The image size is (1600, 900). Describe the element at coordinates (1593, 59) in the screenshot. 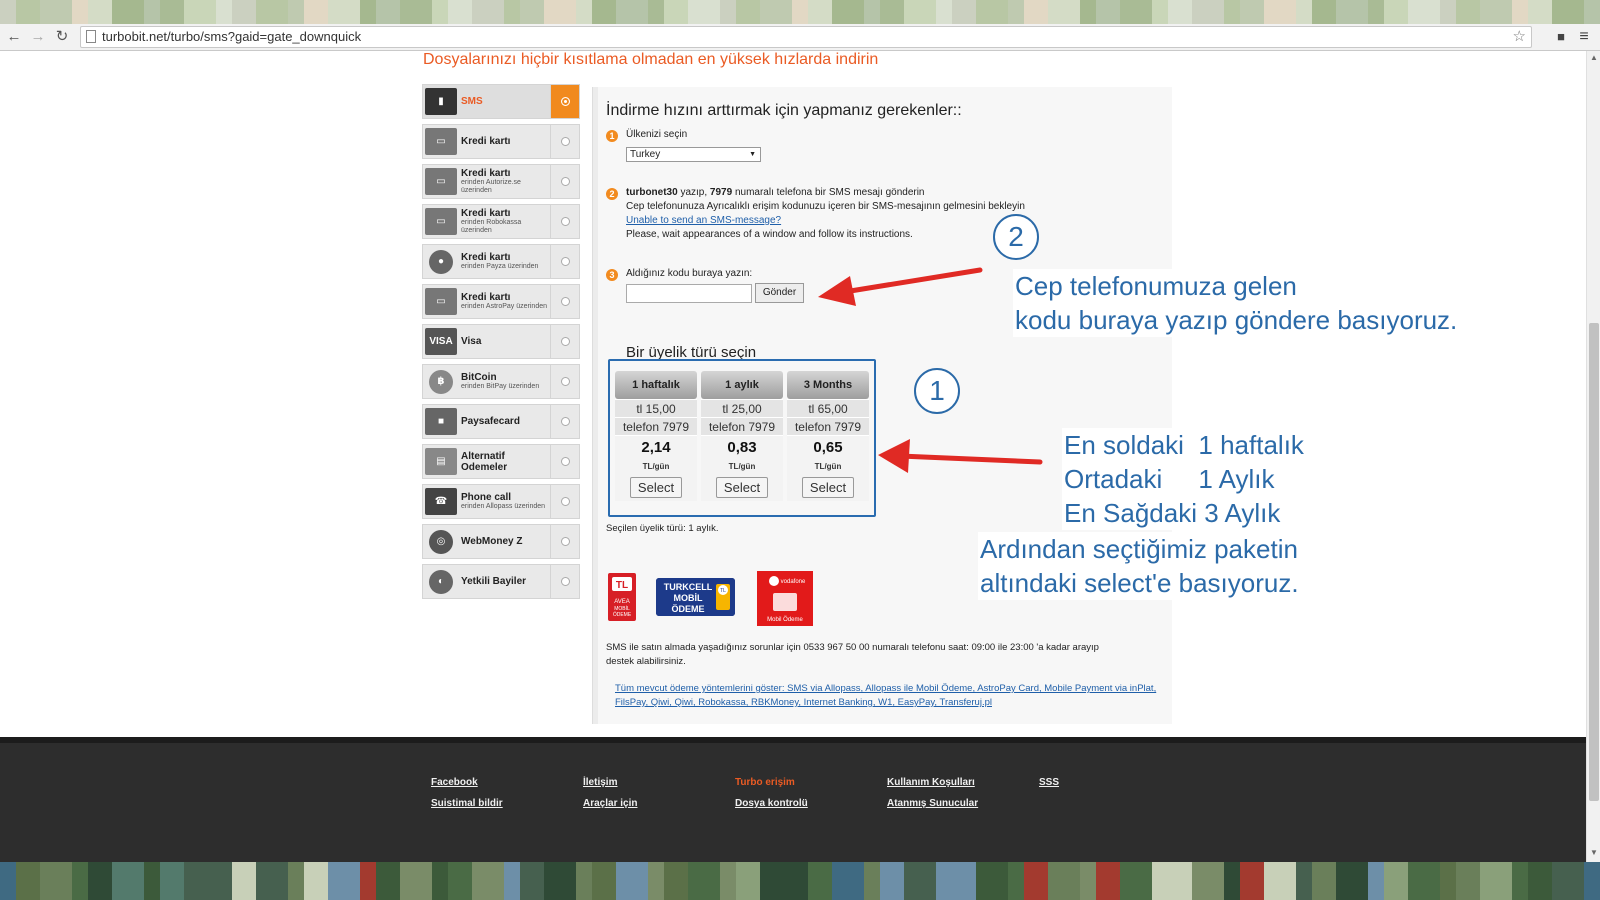

I see `scroll-up-arrow-icon: ▲` at that location.